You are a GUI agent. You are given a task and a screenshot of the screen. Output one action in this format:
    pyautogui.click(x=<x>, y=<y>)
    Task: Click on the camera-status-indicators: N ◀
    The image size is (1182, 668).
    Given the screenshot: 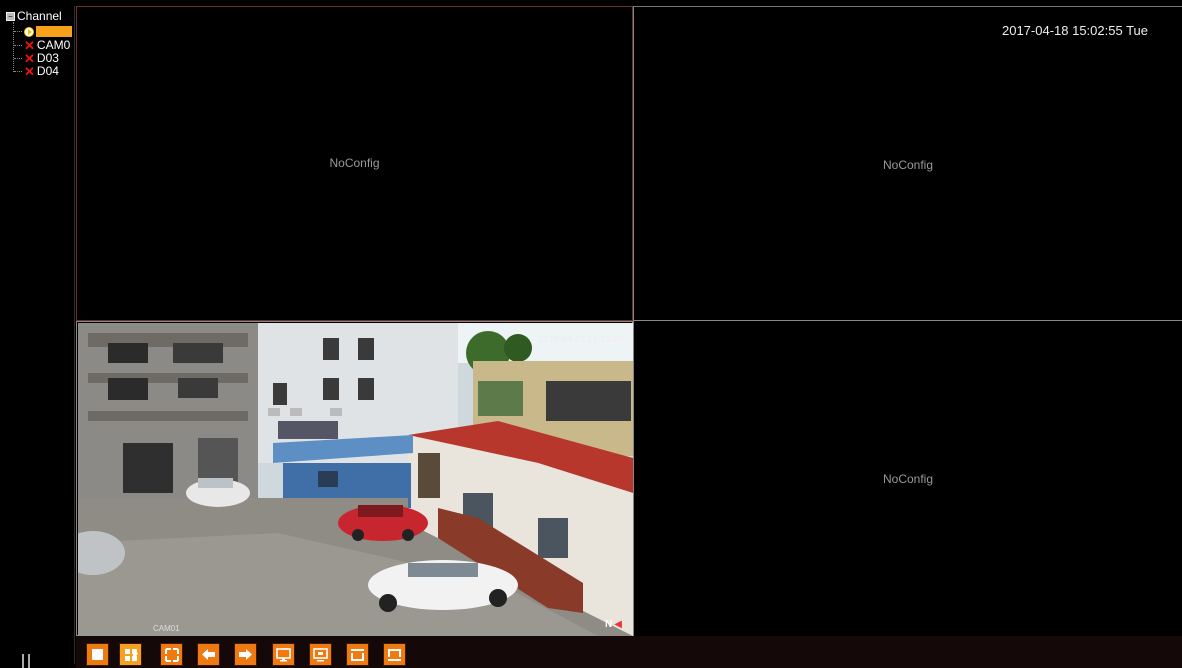 What is the action you would take?
    pyautogui.click(x=613, y=624)
    